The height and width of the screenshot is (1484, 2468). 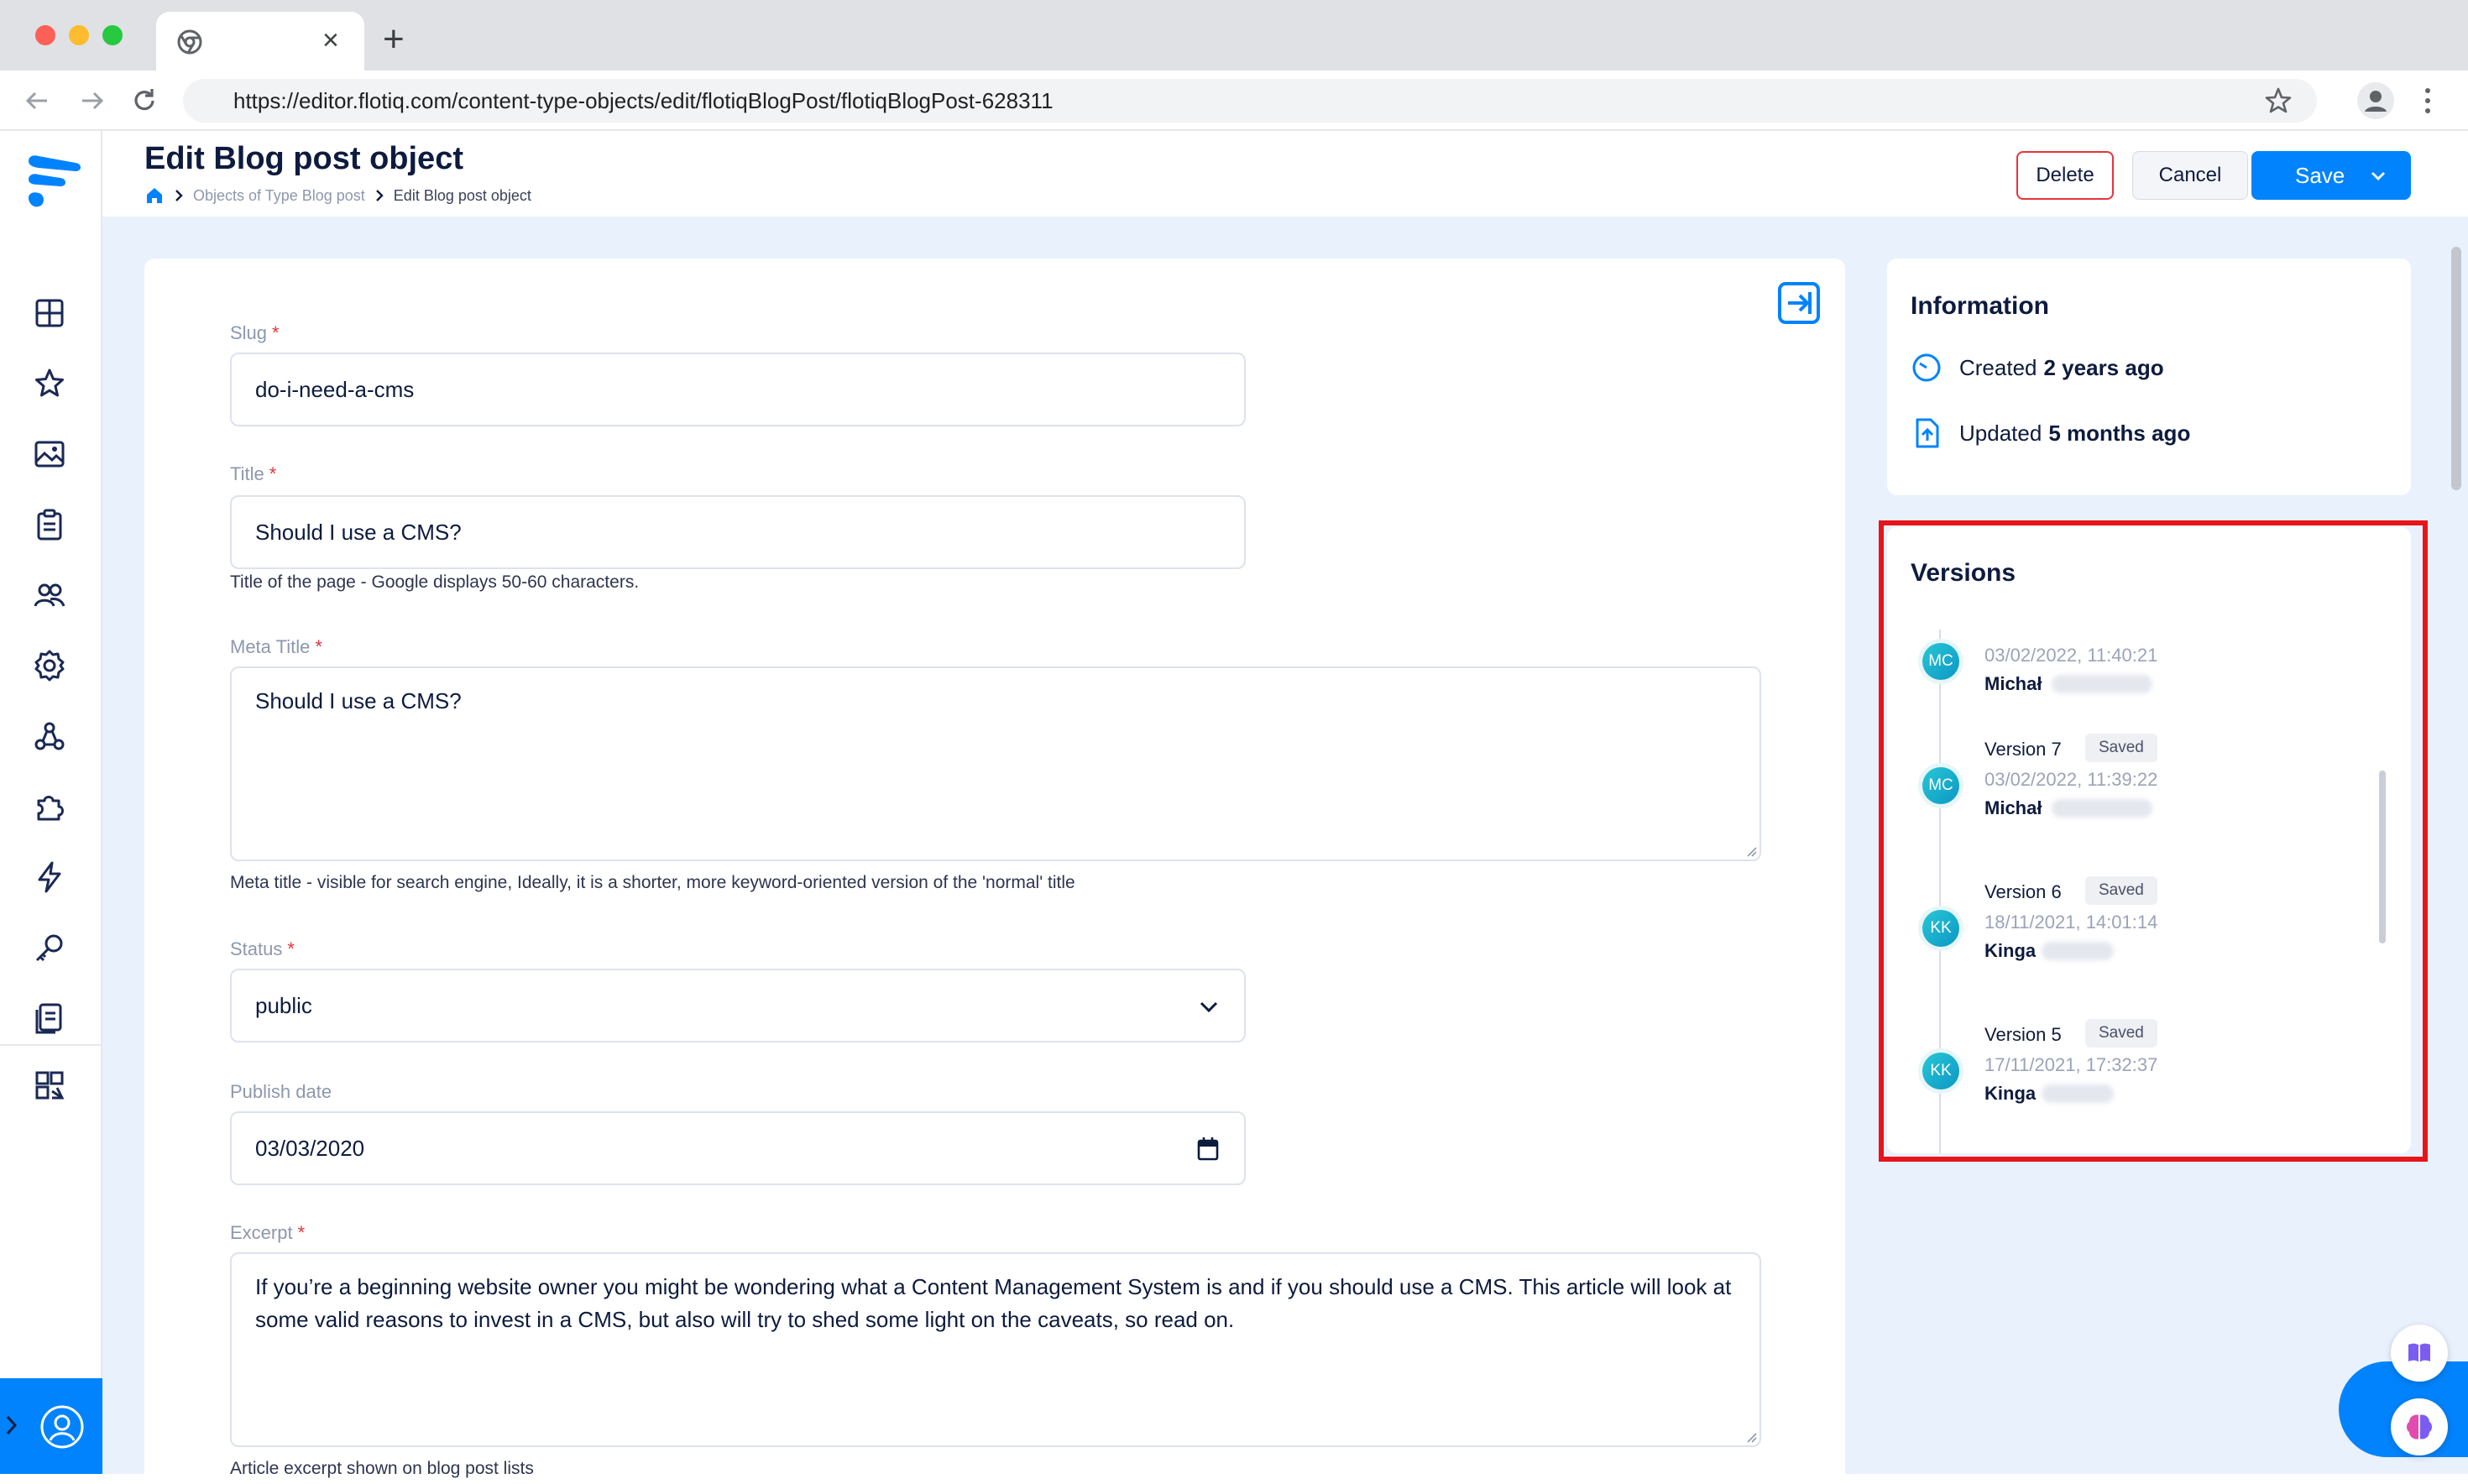 What do you see at coordinates (253, 473) in the screenshot?
I see `title-label: Title *` at bounding box center [253, 473].